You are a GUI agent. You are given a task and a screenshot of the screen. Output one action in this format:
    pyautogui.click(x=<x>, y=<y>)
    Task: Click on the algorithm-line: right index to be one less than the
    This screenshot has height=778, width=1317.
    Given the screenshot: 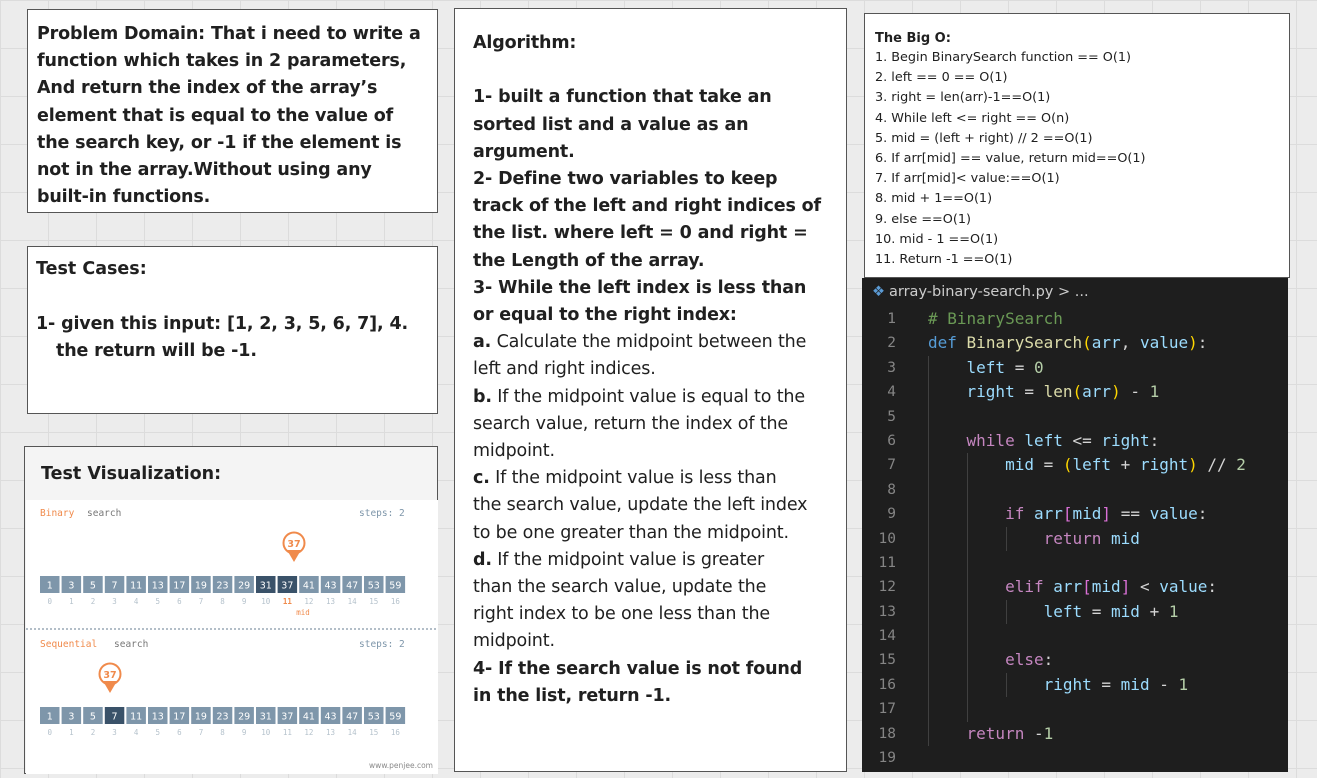 What is the action you would take?
    pyautogui.click(x=650, y=614)
    